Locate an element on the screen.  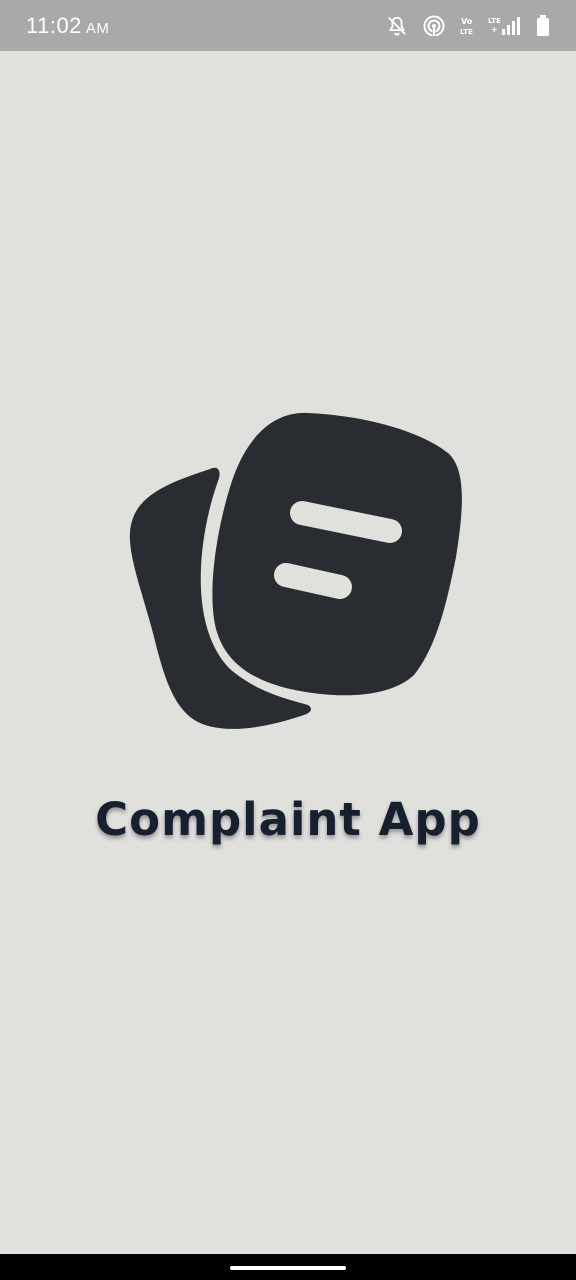
status-bar: 11:02 AM Vo LTE LTE + is located at coordinates (288, 25).